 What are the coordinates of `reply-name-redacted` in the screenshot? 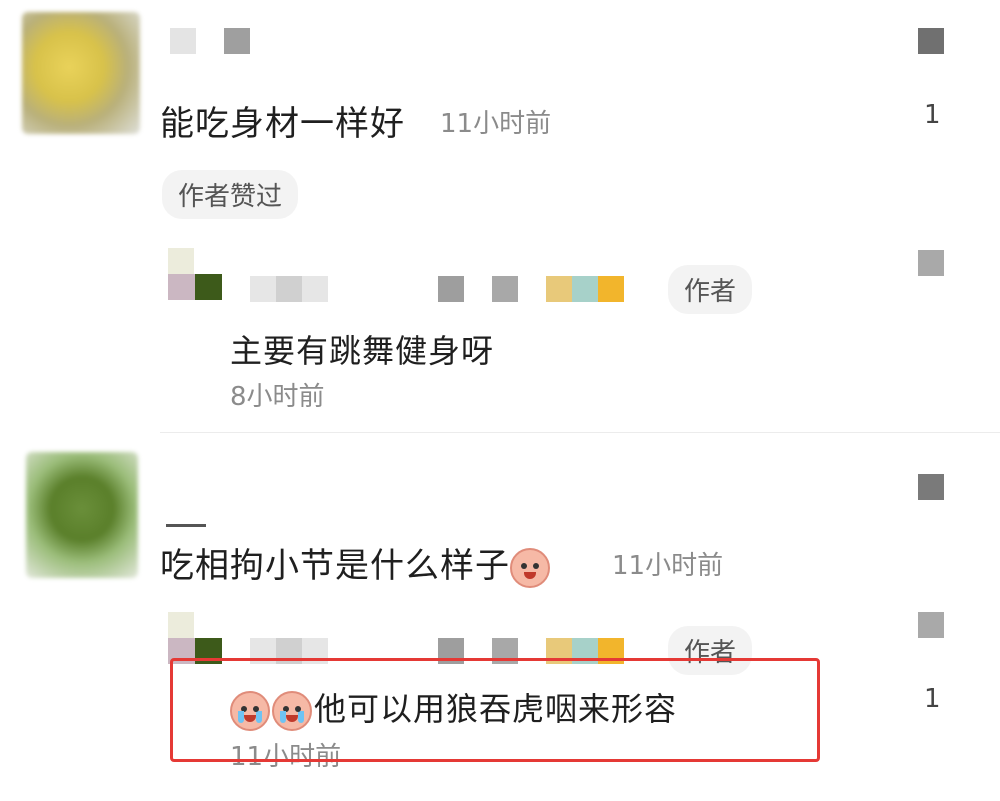 It's located at (437, 289).